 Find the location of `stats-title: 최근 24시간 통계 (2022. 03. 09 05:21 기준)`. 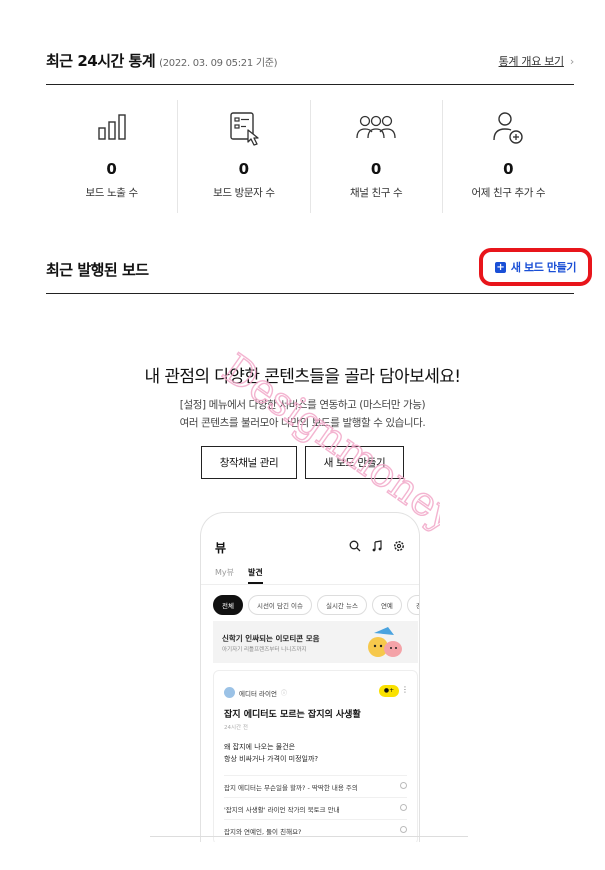

stats-title: 최근 24시간 통계 (2022. 03. 09 05:21 기준) is located at coordinates (162, 60).